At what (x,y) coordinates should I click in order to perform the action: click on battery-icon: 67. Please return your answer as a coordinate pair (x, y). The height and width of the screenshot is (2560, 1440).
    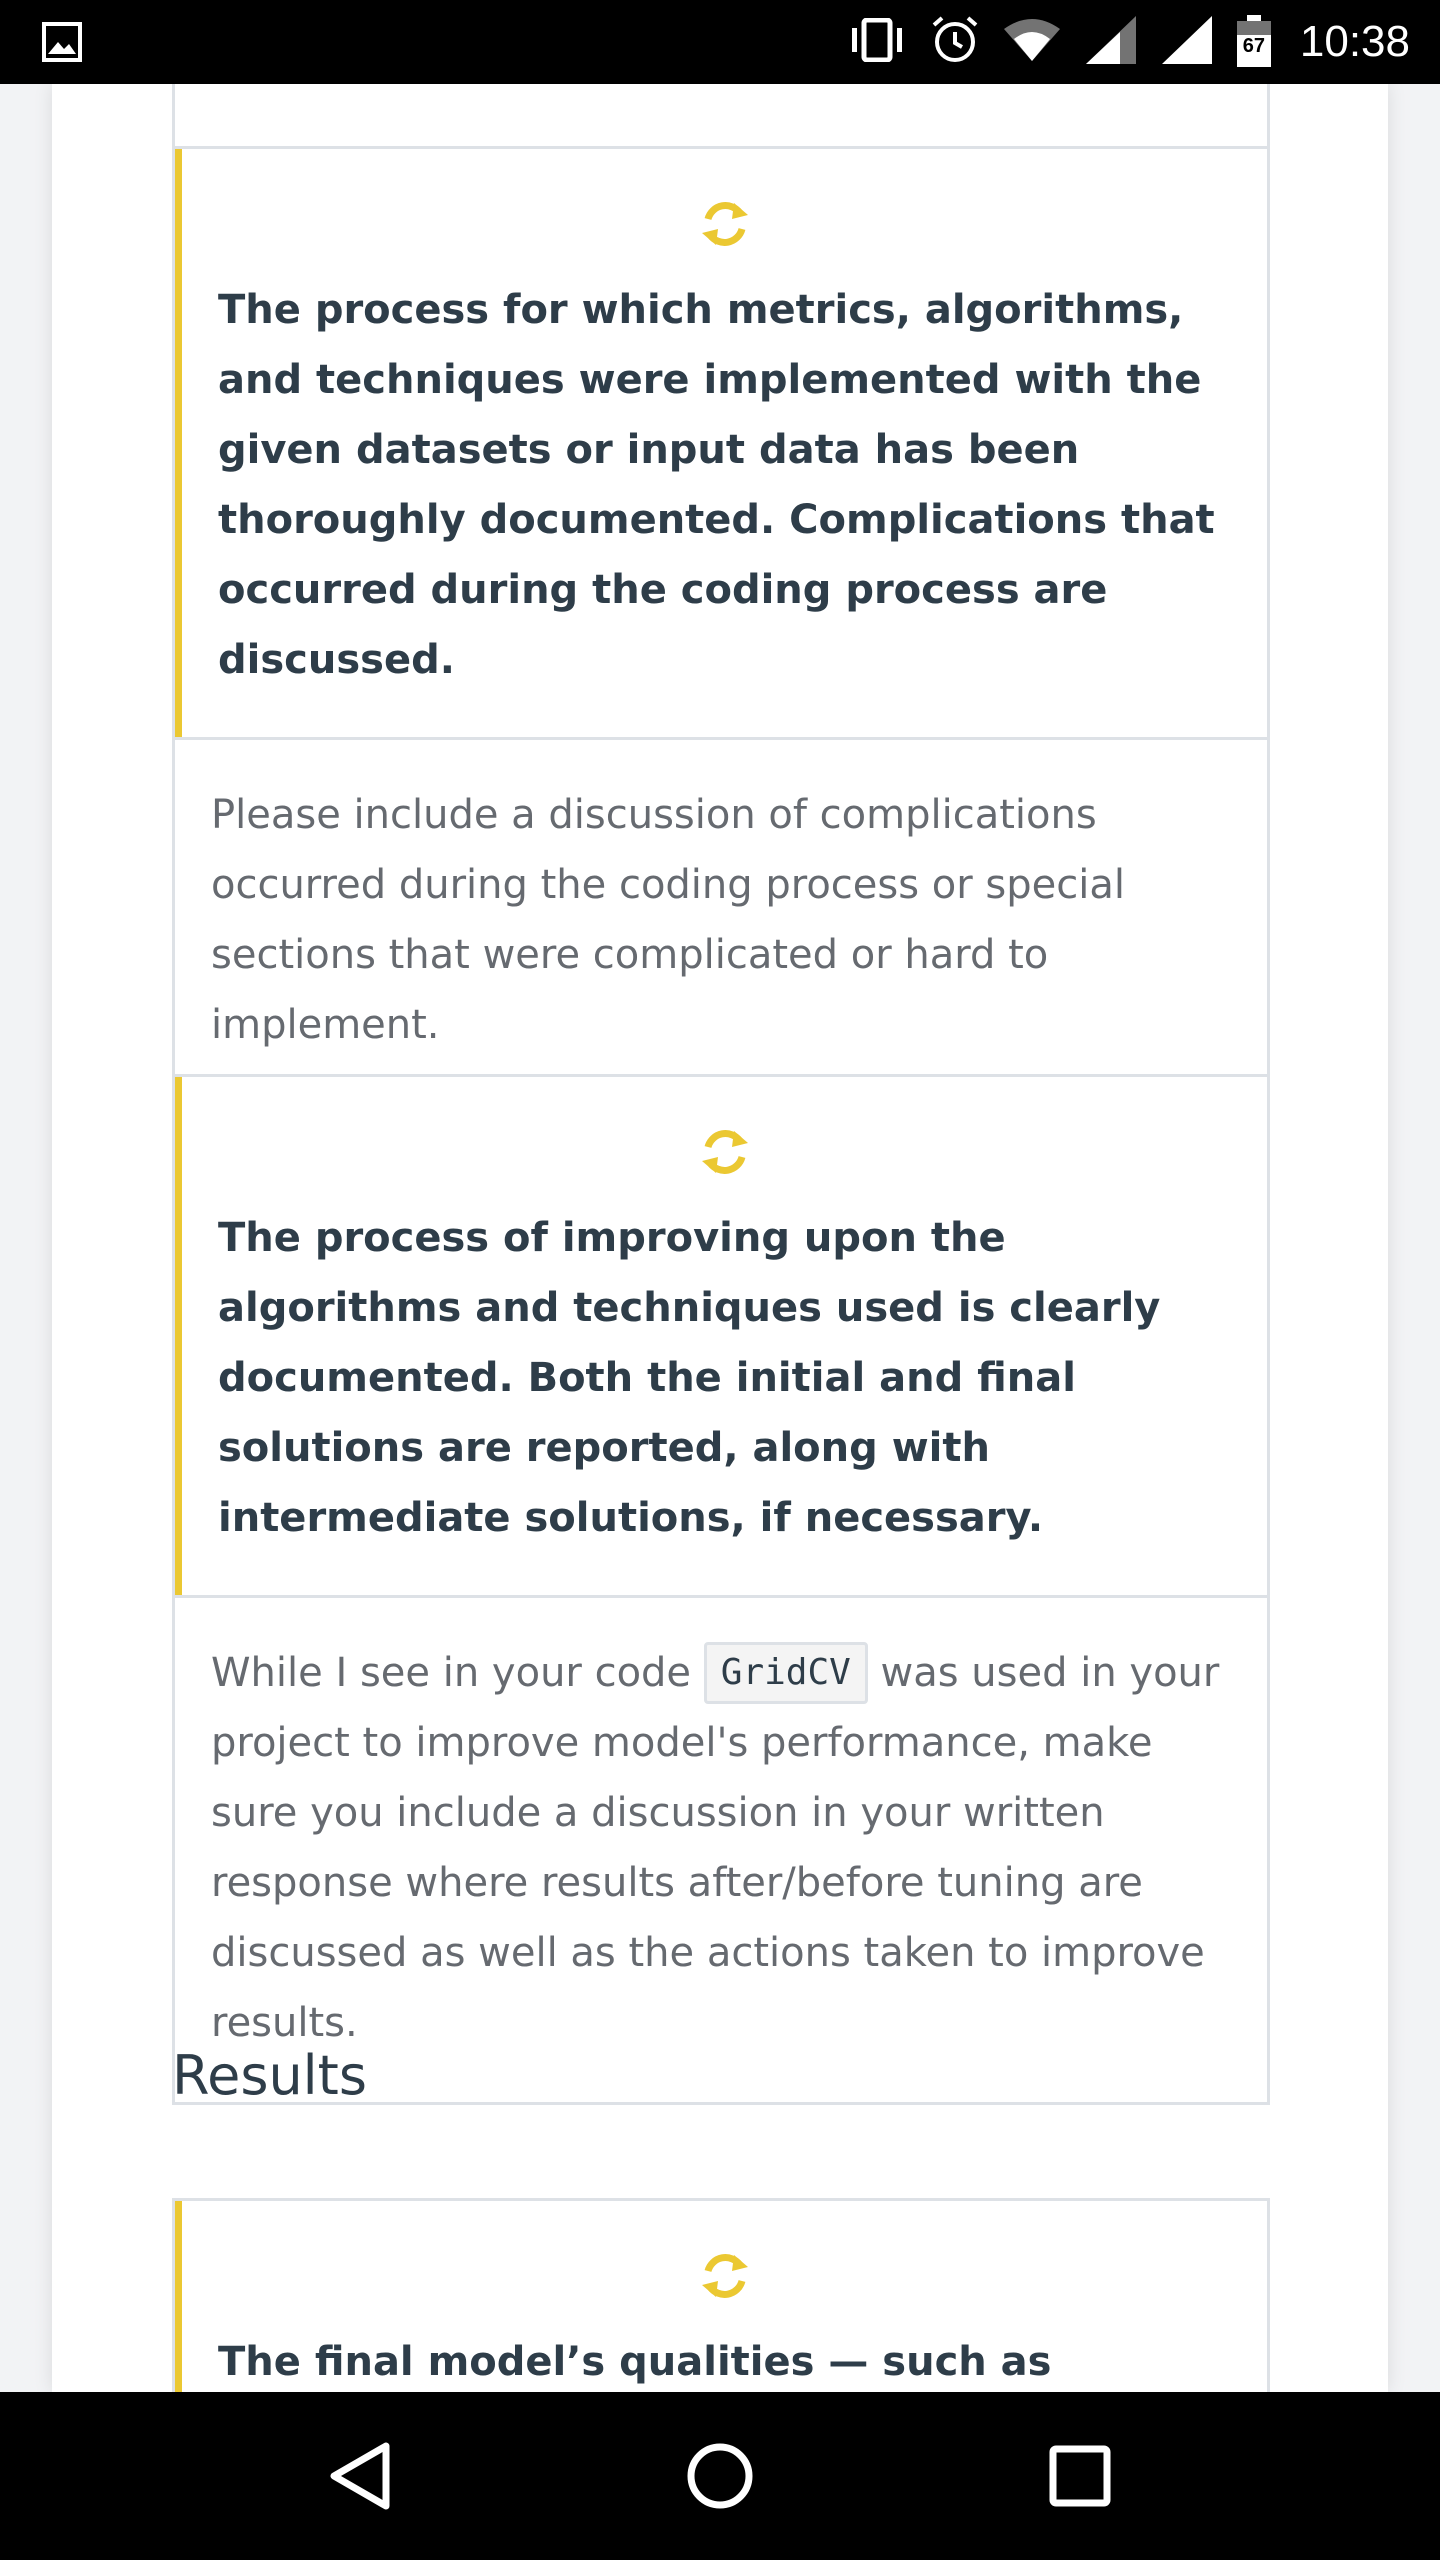
    Looking at the image, I should click on (1254, 42).